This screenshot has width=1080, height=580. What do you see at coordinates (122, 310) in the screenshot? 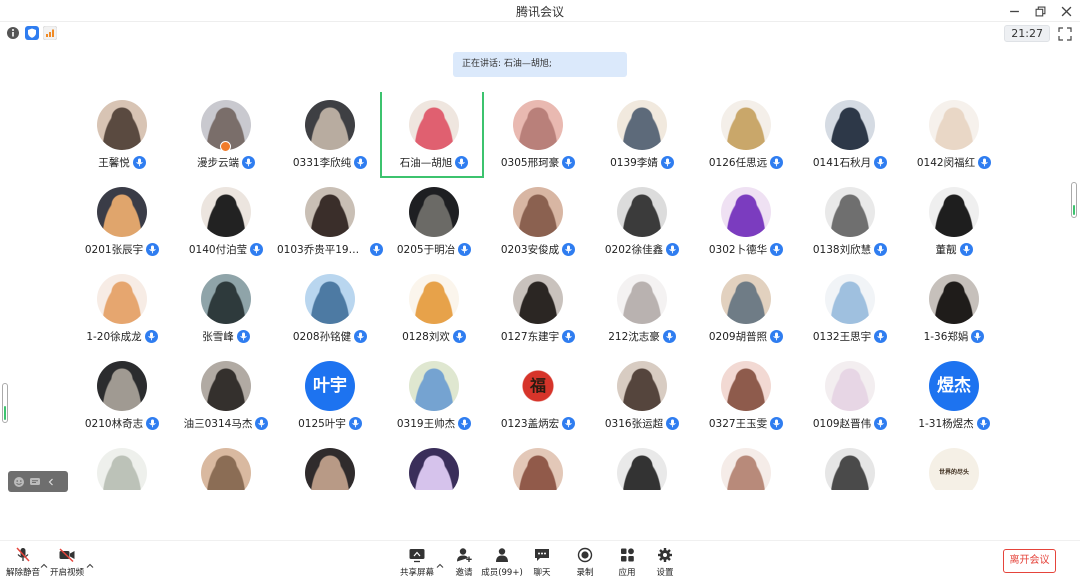
I see `participant-tile: 1-20徐成龙` at bounding box center [122, 310].